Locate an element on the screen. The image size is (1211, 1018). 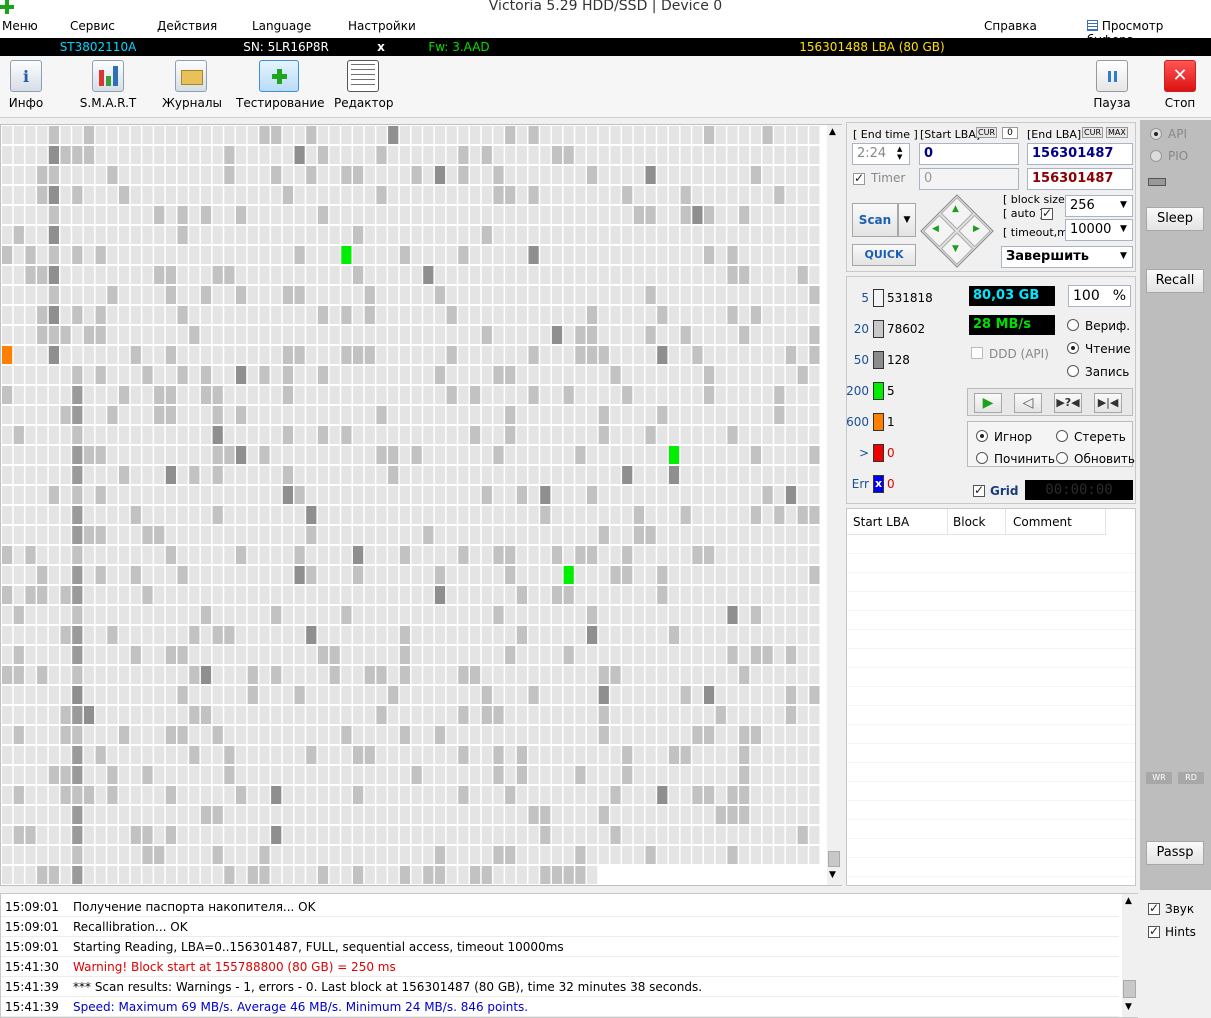
scroll-up-arrow-icon: ▲ is located at coordinates (832, 132).